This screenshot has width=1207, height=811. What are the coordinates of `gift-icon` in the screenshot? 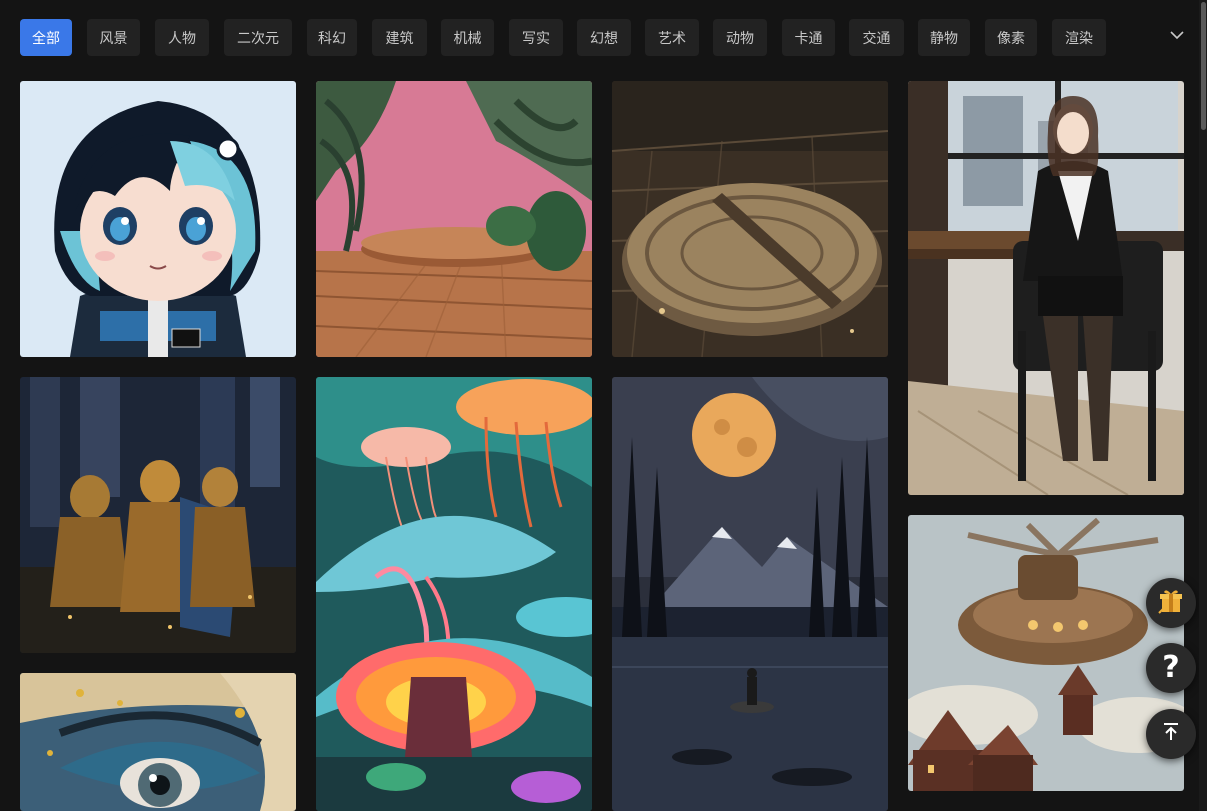 It's located at (1171, 603).